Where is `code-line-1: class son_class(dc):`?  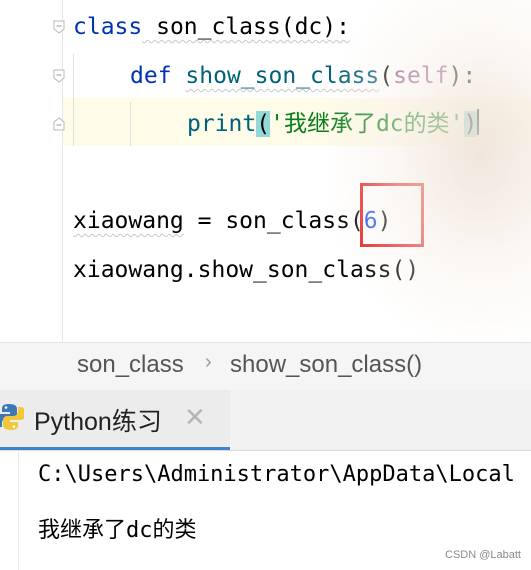 code-line-1: class son_class(dc): is located at coordinates (211, 27).